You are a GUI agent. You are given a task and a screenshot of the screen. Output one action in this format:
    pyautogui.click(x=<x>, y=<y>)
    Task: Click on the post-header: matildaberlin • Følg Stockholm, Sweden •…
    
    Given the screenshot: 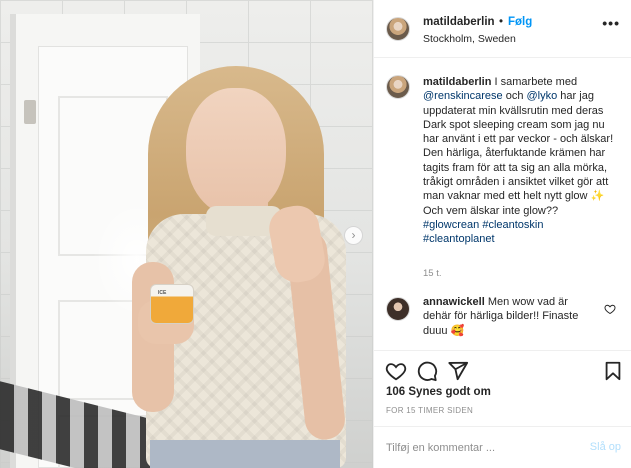 What is the action you would take?
    pyautogui.click(x=502, y=29)
    